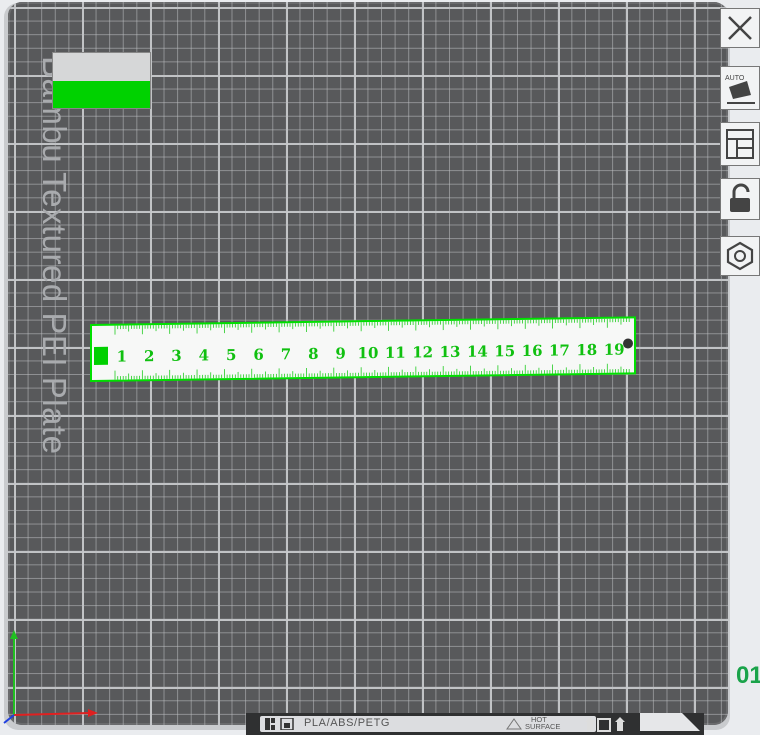  What do you see at coordinates (204, 355) in the screenshot?
I see `ruler-number: 4` at bounding box center [204, 355].